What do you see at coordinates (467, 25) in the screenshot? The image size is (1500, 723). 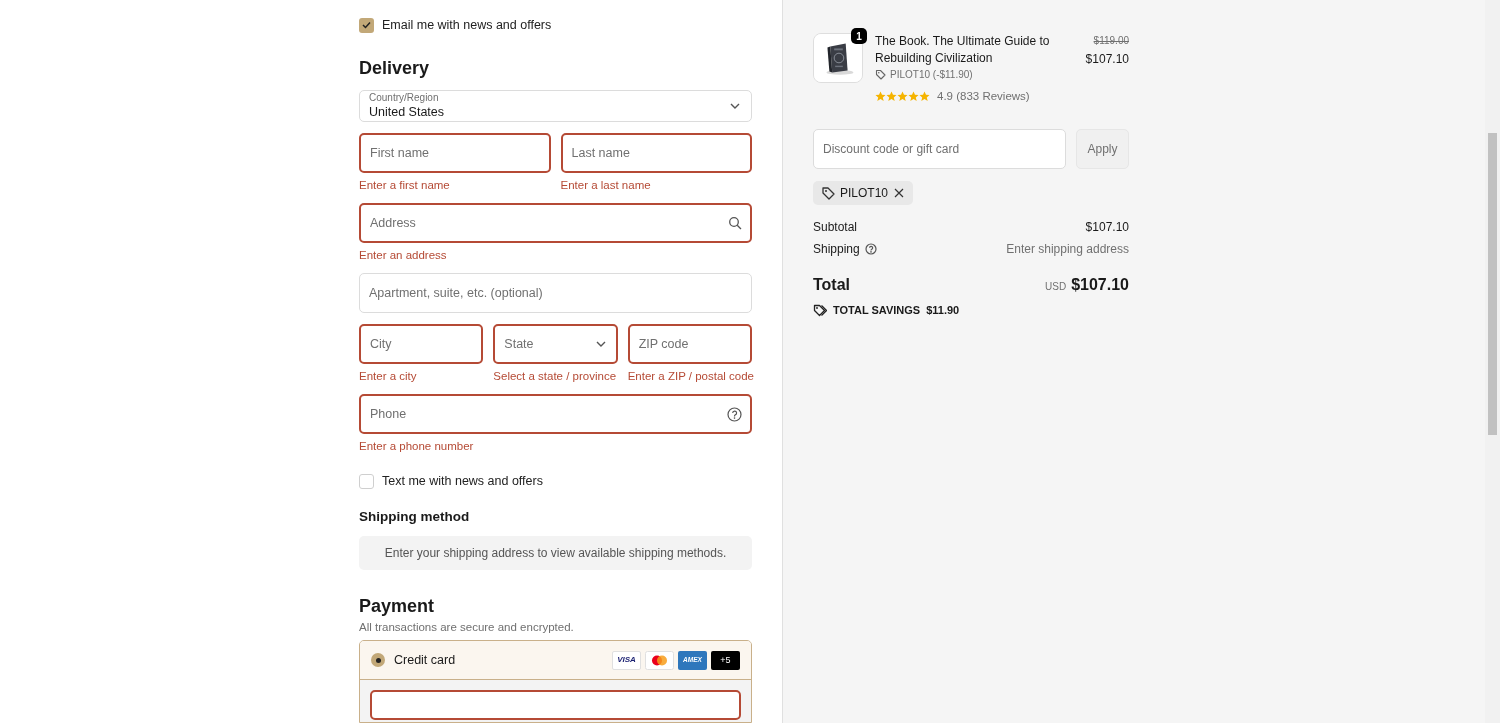 I see `checkbox-label: Email me with news and offers` at bounding box center [467, 25].